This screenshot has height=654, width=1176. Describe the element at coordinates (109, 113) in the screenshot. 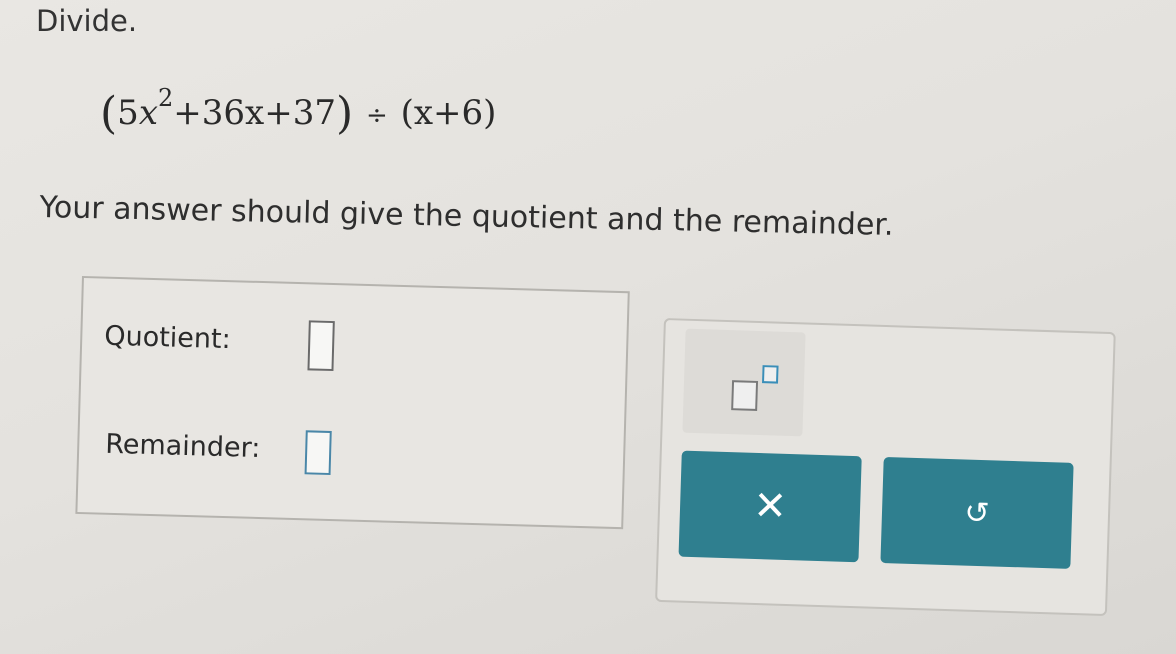

I see `open-paren: (` at that location.